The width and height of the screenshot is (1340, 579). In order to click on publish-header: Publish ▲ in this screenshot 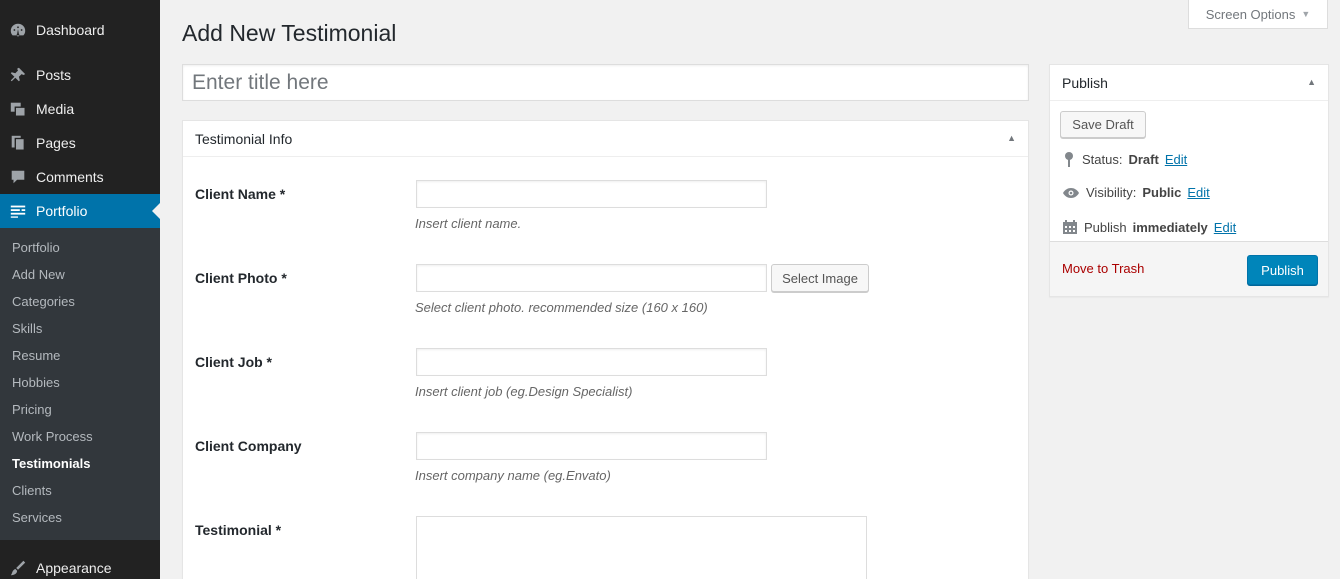, I will do `click(1189, 83)`.